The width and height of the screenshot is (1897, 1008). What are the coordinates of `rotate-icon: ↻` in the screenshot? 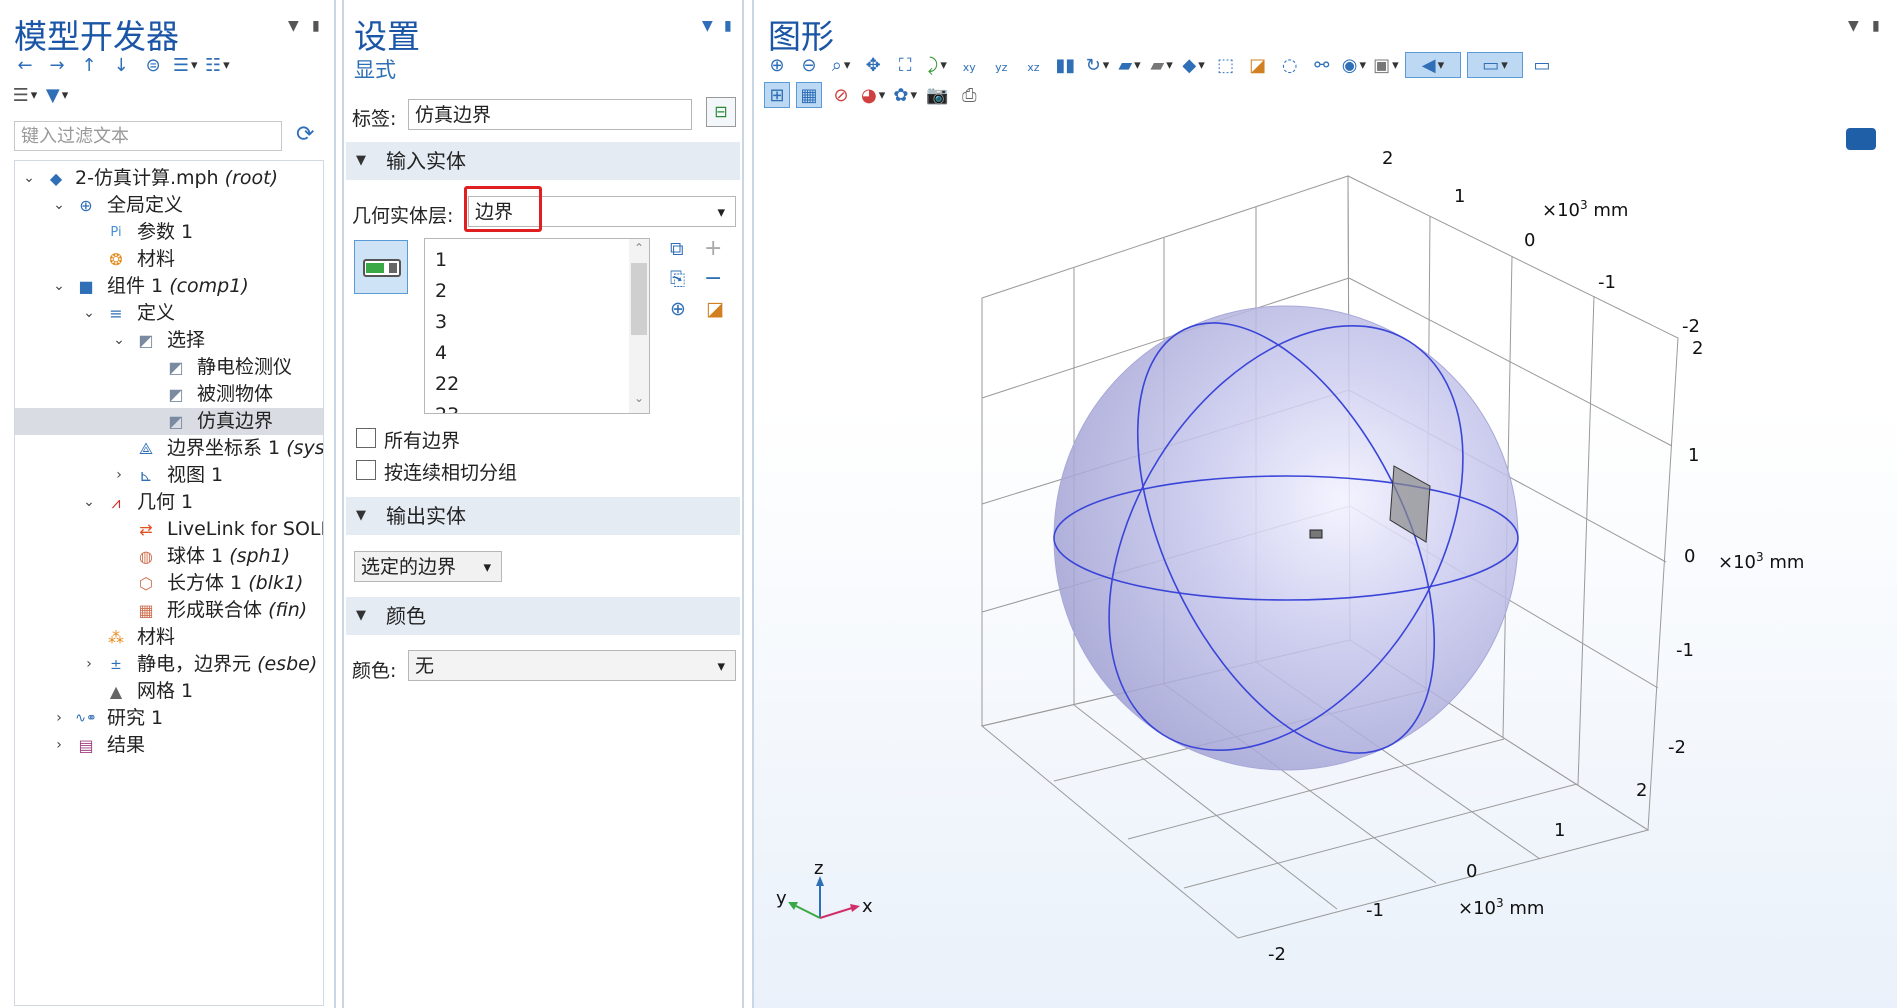 It's located at (1097, 65).